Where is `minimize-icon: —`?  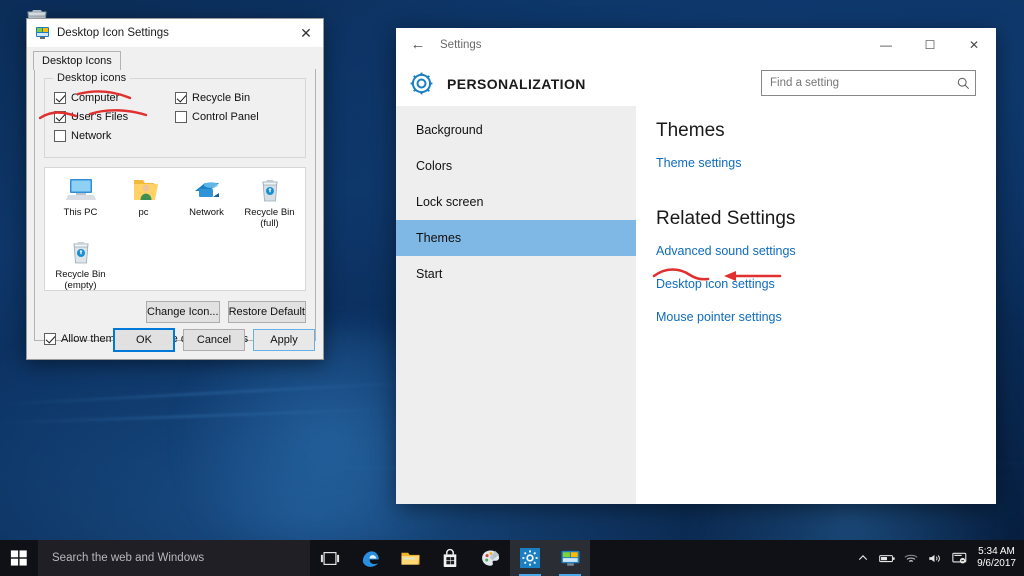 minimize-icon: — is located at coordinates (886, 44).